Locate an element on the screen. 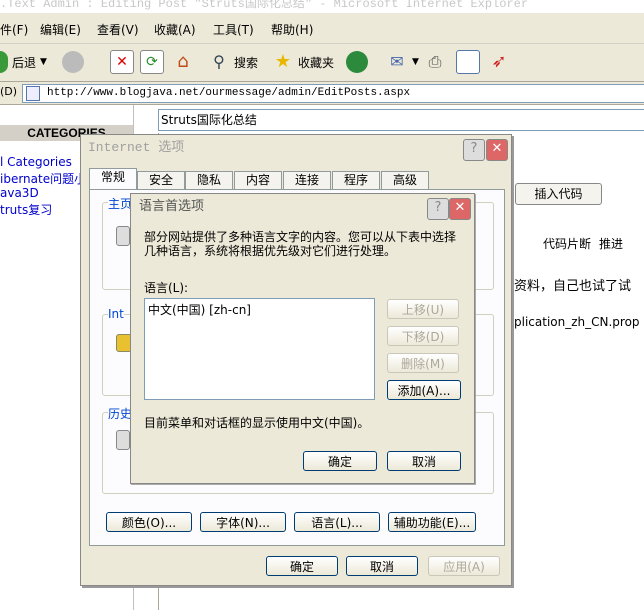 The width and height of the screenshot is (644, 610). history-icon is located at coordinates (357, 62).